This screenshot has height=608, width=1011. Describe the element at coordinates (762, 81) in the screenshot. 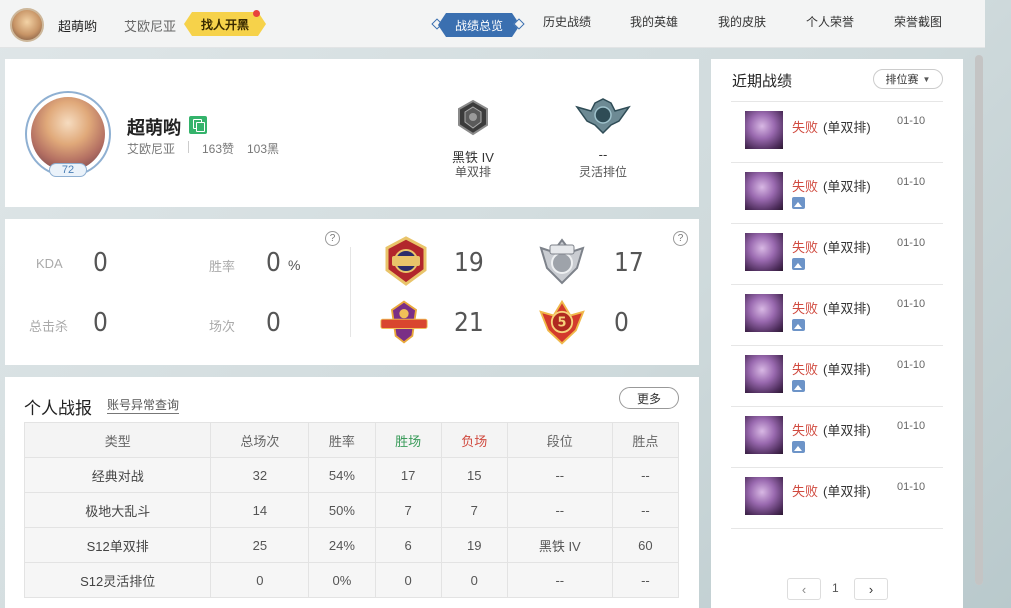

I see `recent-title: 近期战绩` at that location.